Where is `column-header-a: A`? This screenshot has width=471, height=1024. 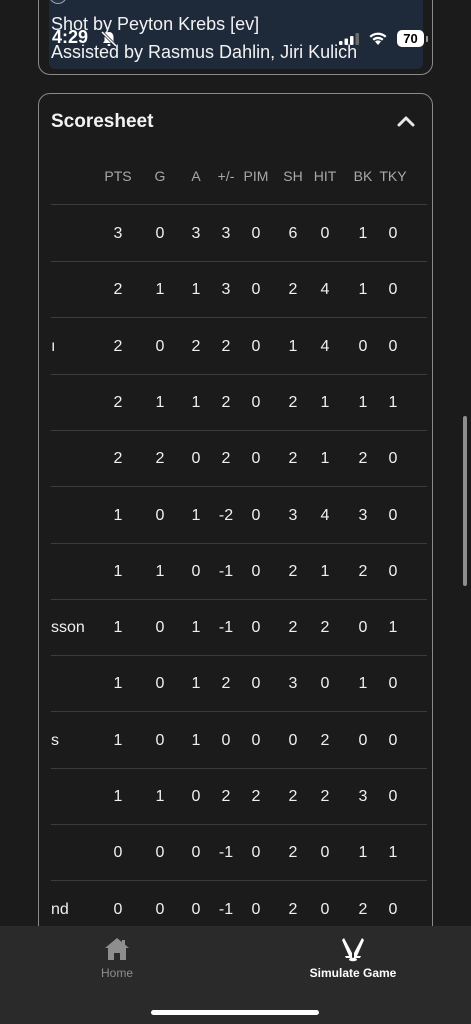 column-header-a: A is located at coordinates (196, 176).